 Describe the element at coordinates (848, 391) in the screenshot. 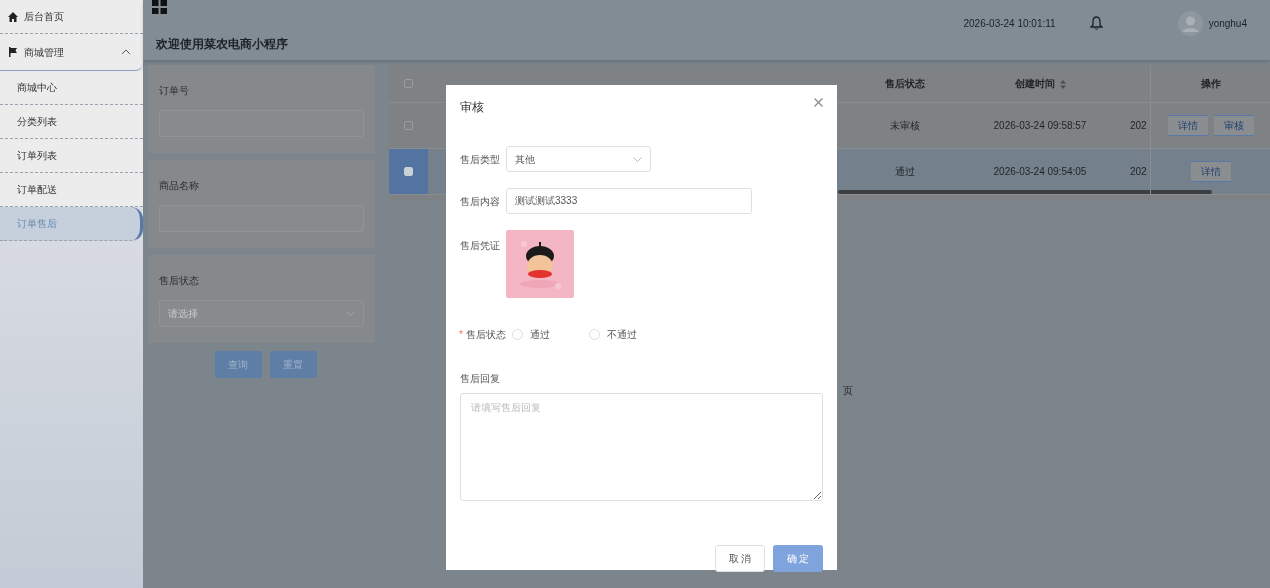

I see `pagination-text: 页` at that location.